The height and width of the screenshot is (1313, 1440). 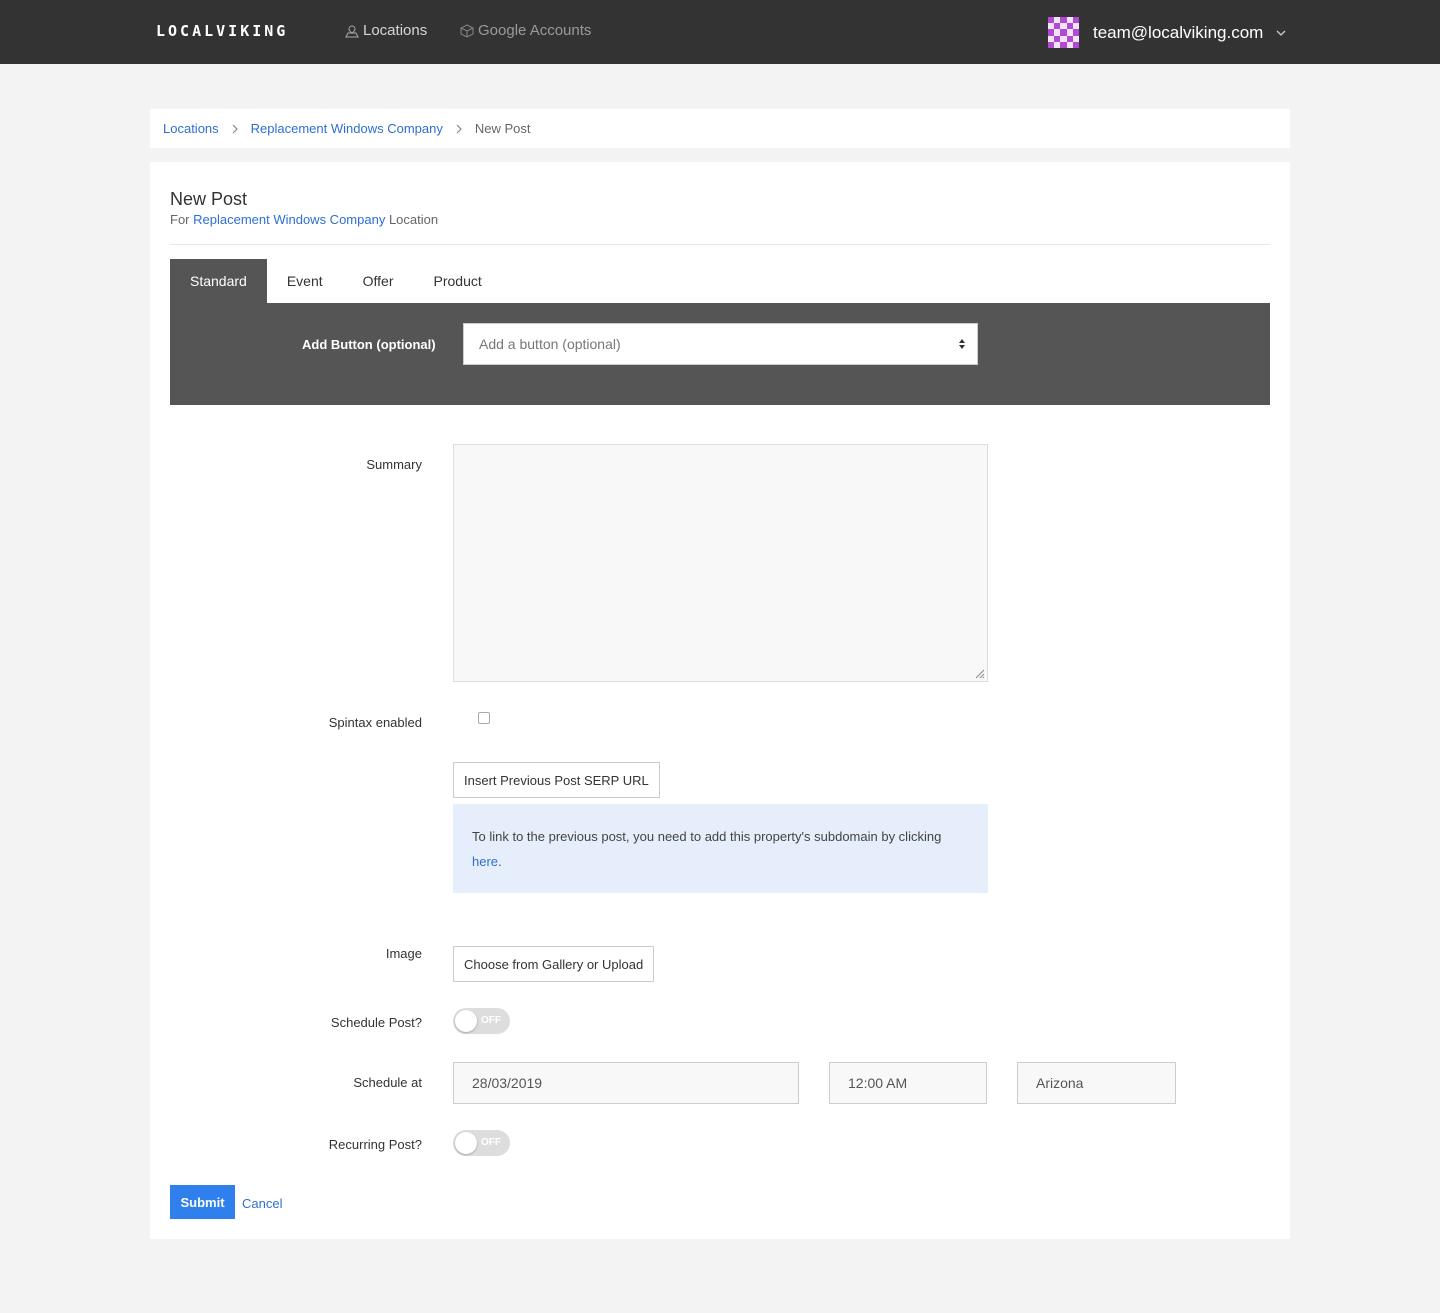 What do you see at coordinates (491, 1020) in the screenshot?
I see `schedule-toggle-text: OFF` at bounding box center [491, 1020].